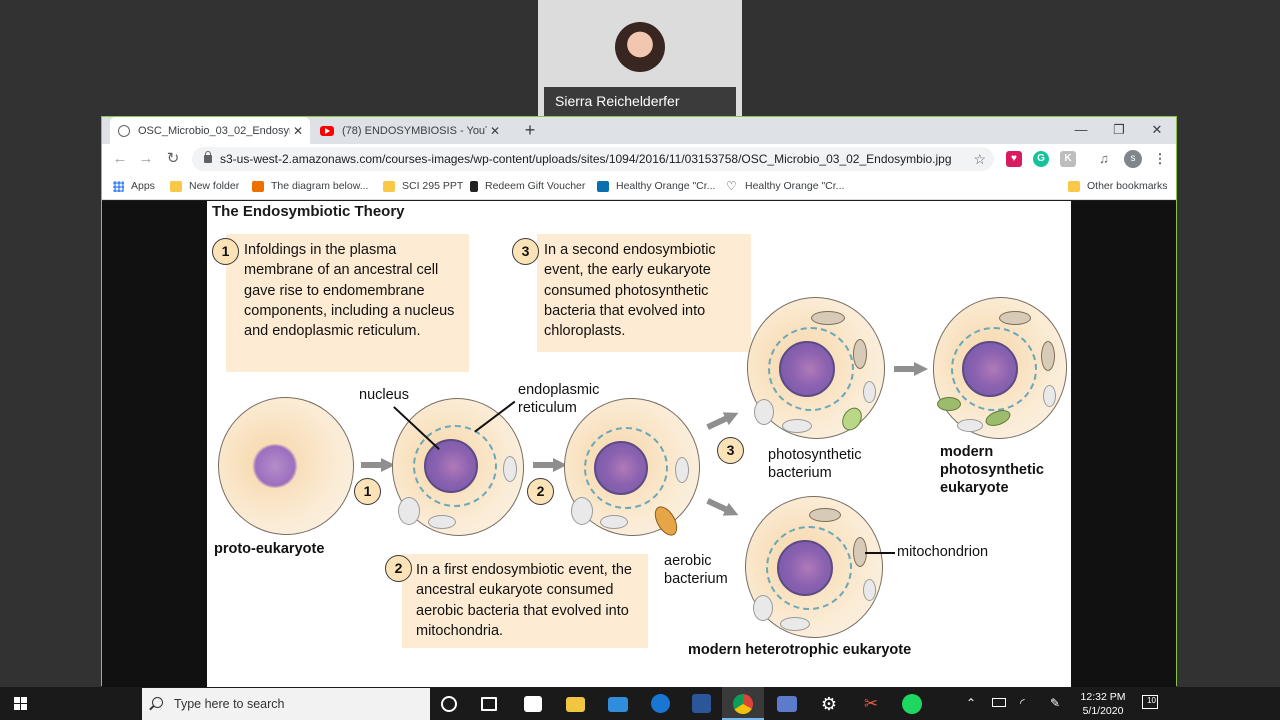 The image size is (1280, 720). What do you see at coordinates (146, 159) in the screenshot?
I see `forward-button: →` at bounding box center [146, 159].